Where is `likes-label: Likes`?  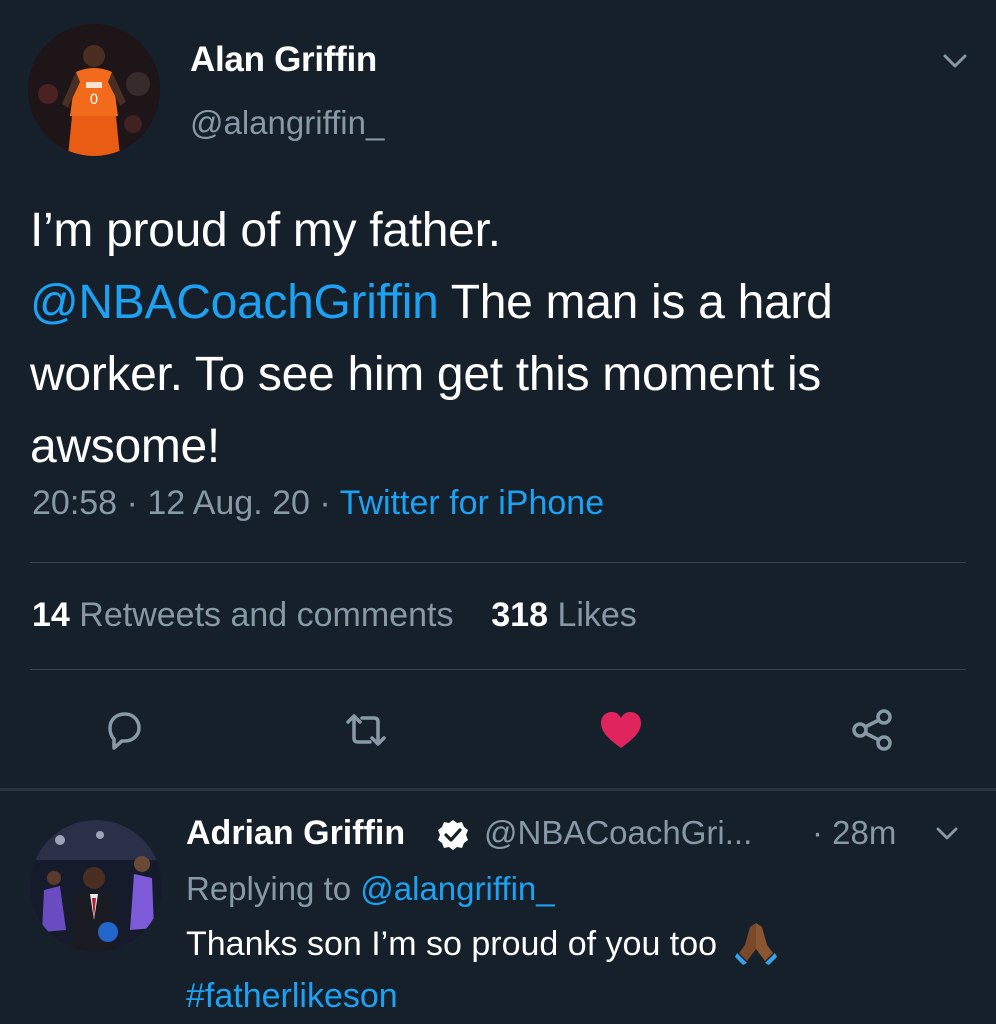
likes-label: Likes is located at coordinates (597, 615).